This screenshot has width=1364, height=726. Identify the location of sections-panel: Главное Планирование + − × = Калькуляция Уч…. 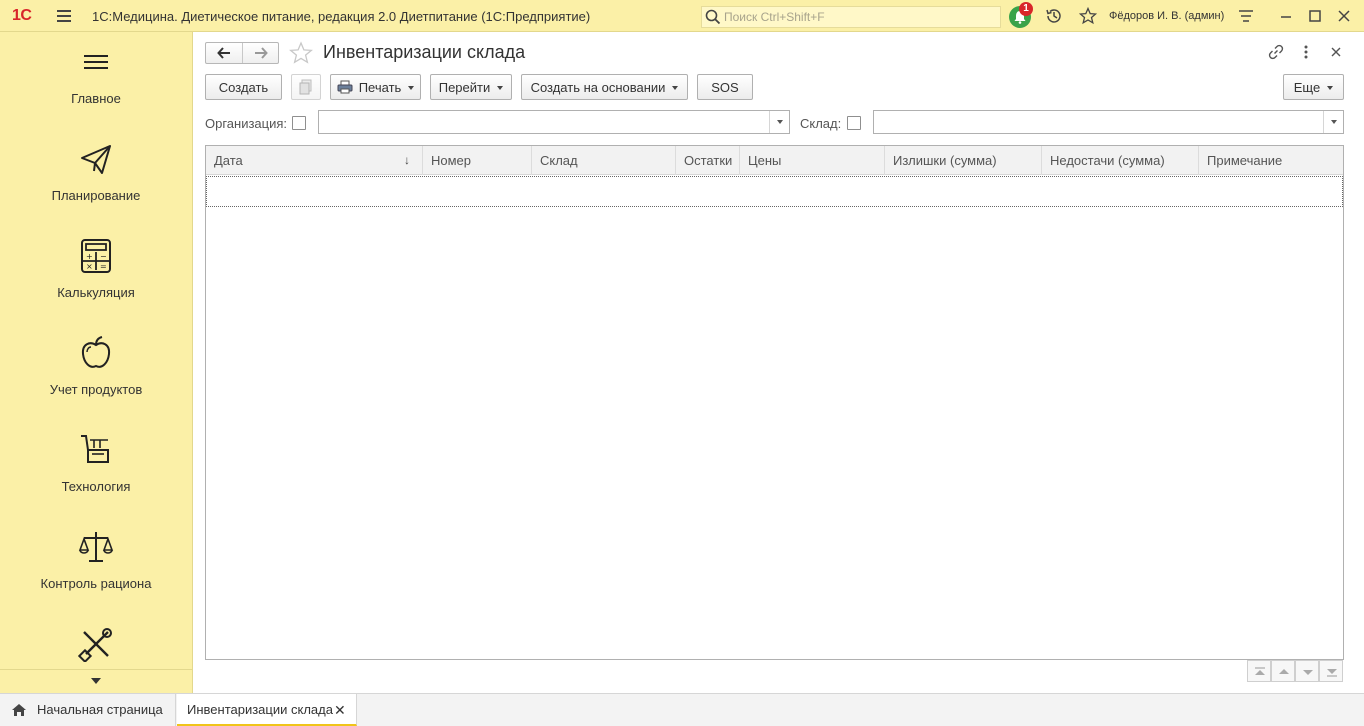
(96, 362).